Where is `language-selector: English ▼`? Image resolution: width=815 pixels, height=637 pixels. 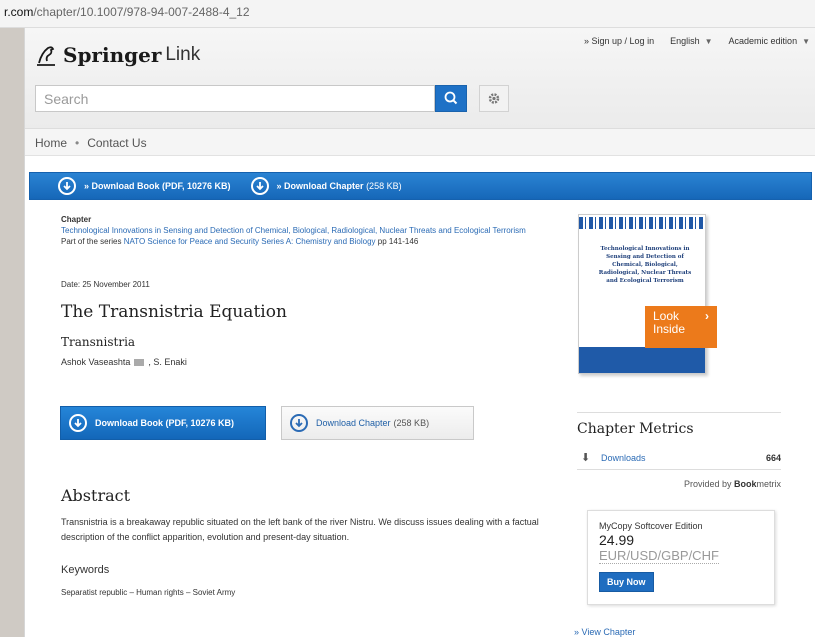 language-selector: English ▼ is located at coordinates (691, 41).